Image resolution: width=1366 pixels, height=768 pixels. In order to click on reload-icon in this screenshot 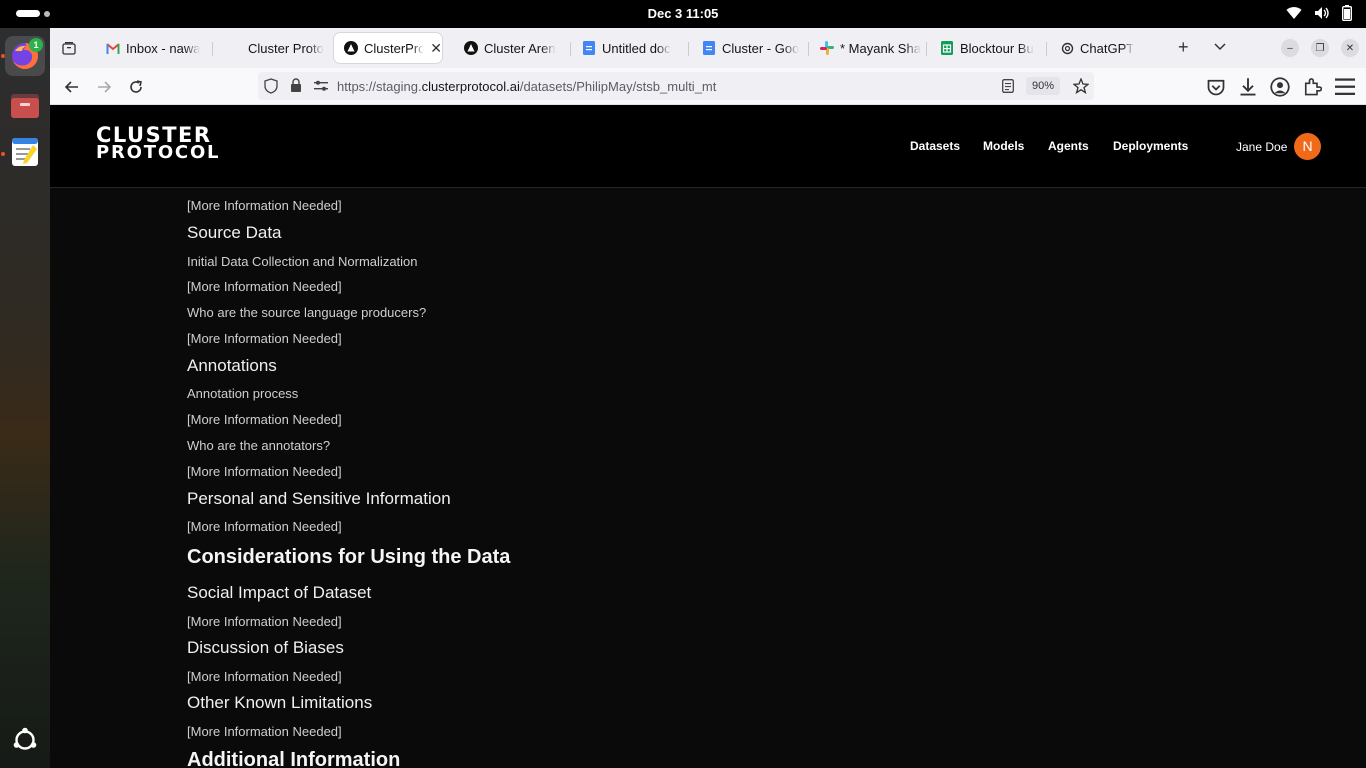, I will do `click(136, 87)`.